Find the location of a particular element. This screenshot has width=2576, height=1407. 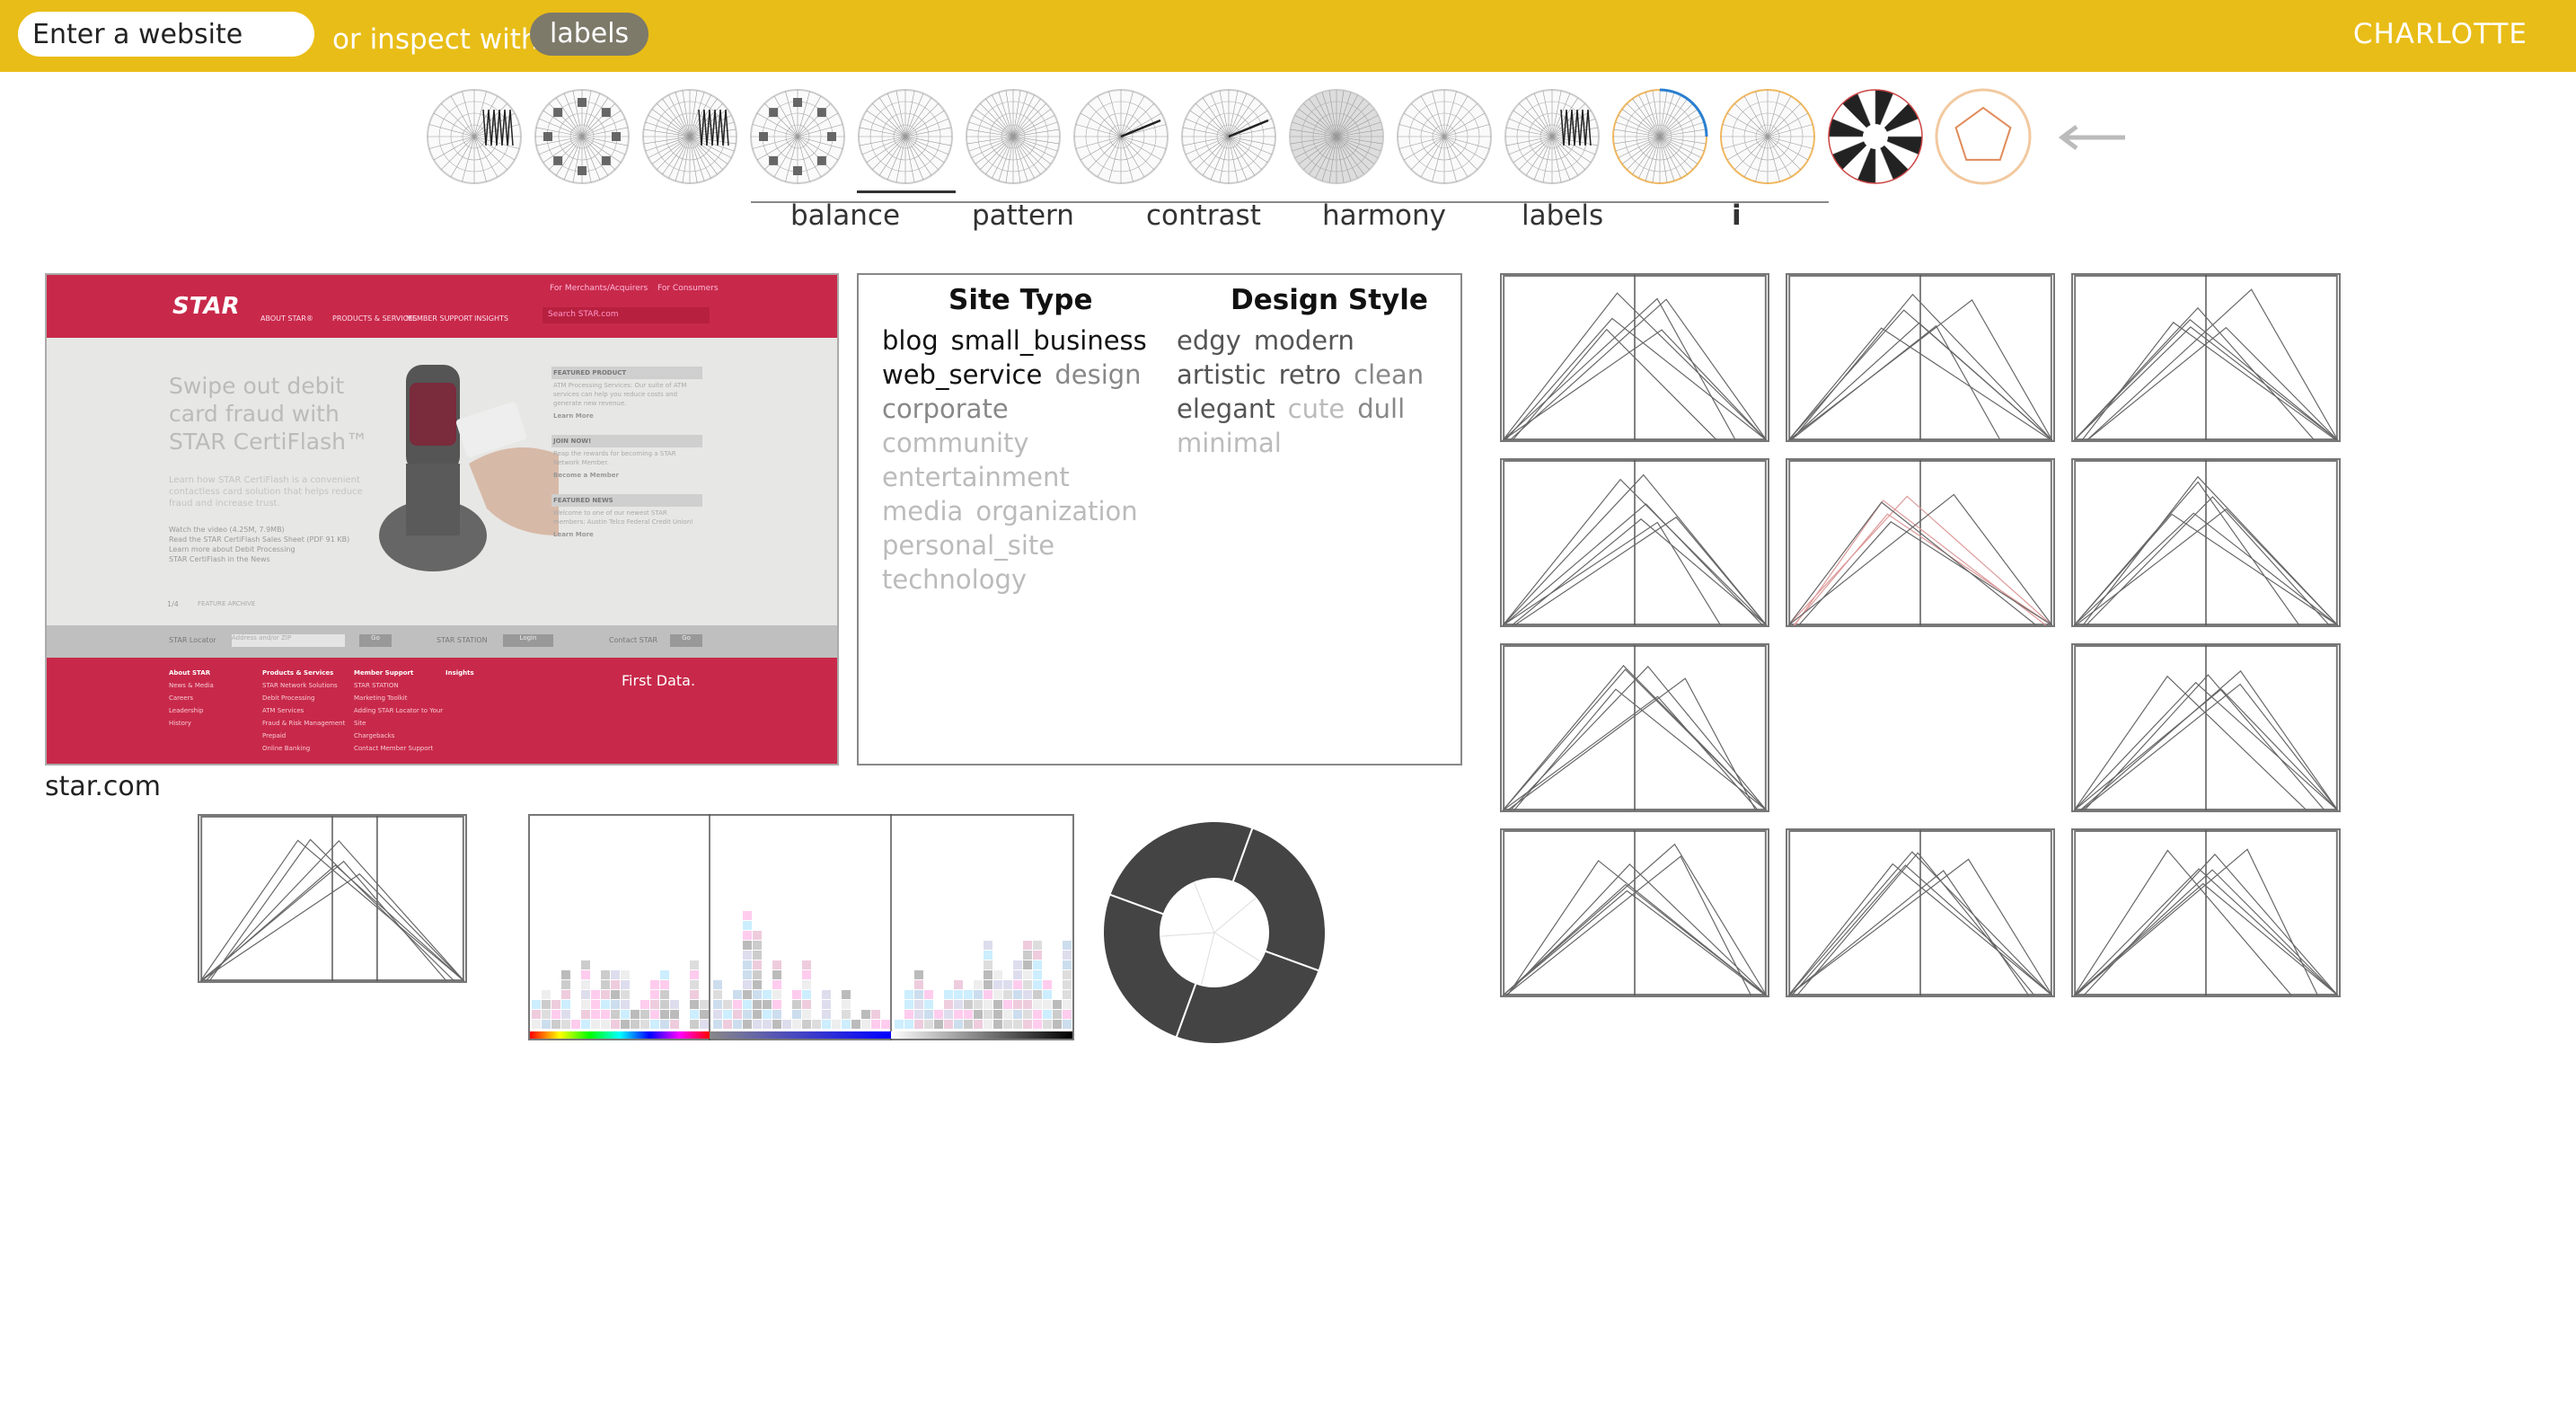

preview-side-link: Become a Member is located at coordinates (586, 476).